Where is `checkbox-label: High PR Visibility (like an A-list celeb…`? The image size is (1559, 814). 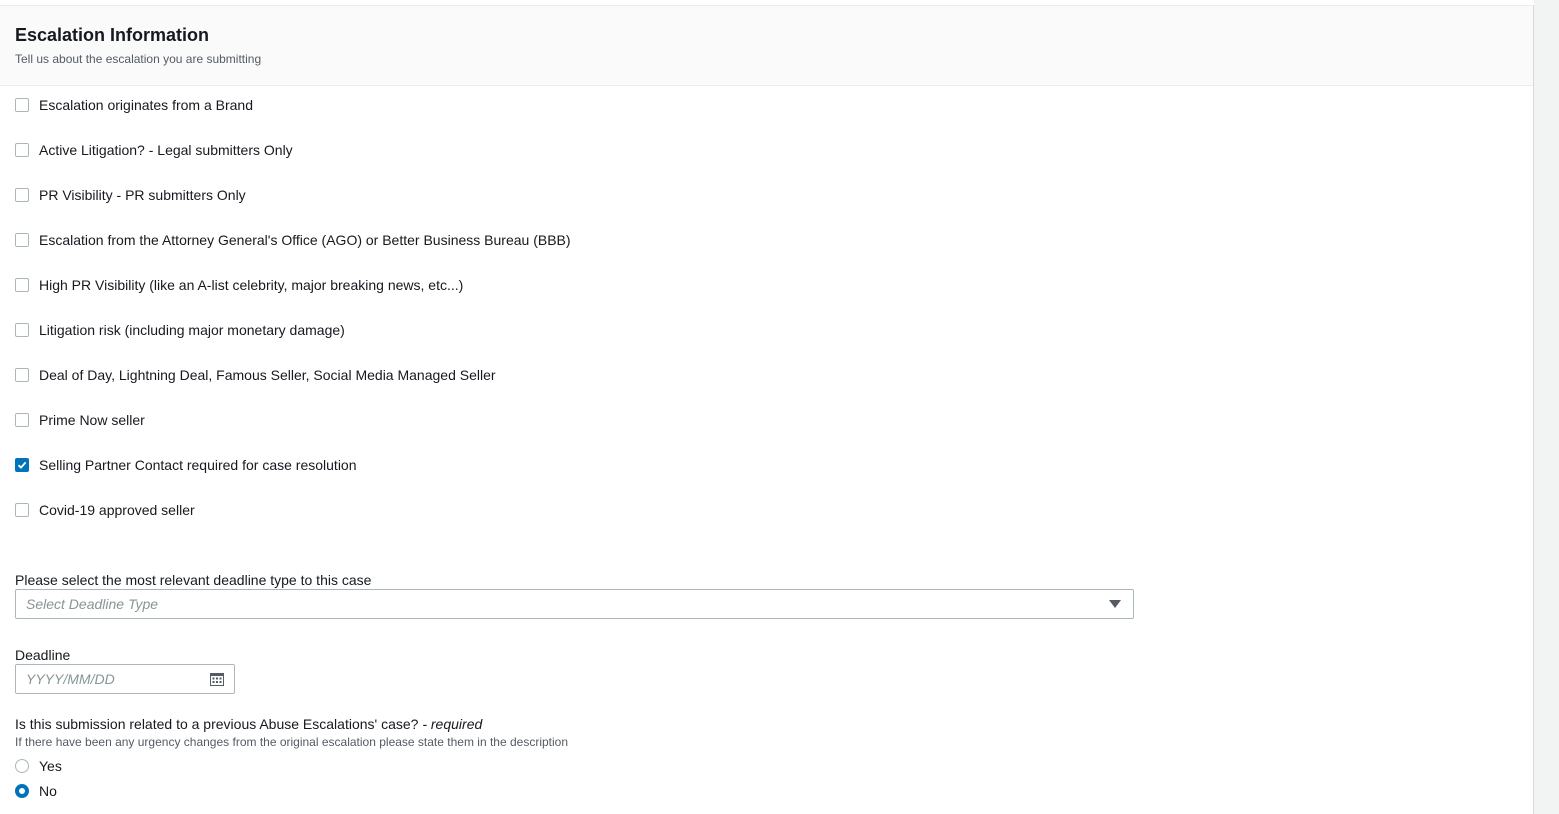 checkbox-label: High PR Visibility (like an A-list celeb… is located at coordinates (251, 285).